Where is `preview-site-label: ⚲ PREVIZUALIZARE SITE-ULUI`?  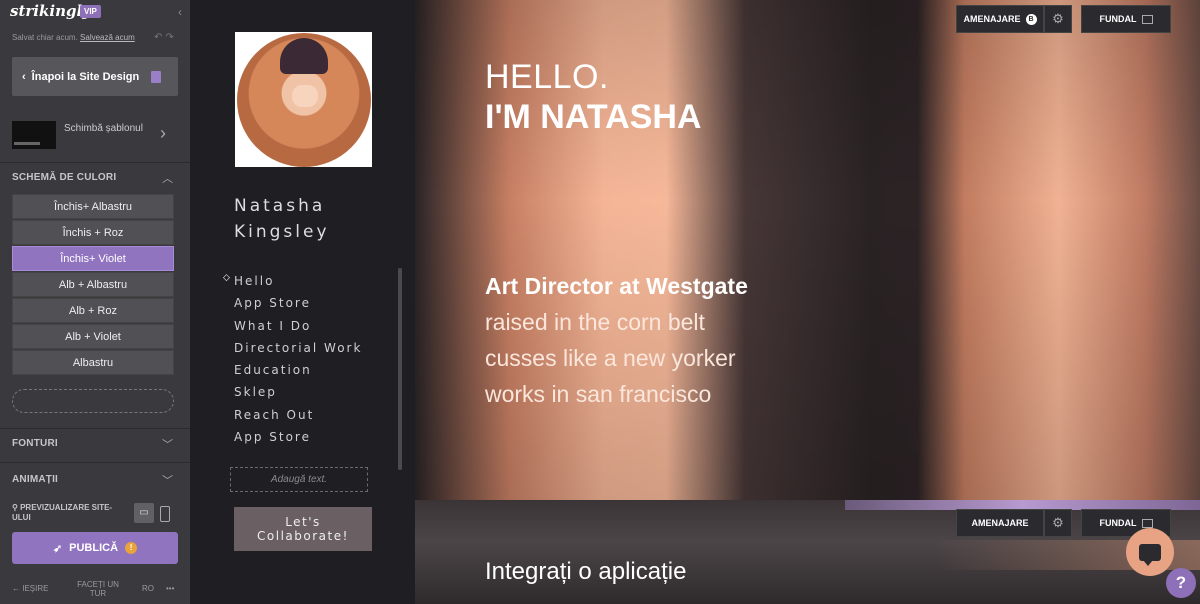
preview-site-label: ⚲ PREVIZUALIZARE SITE-ULUI is located at coordinates (69, 513).